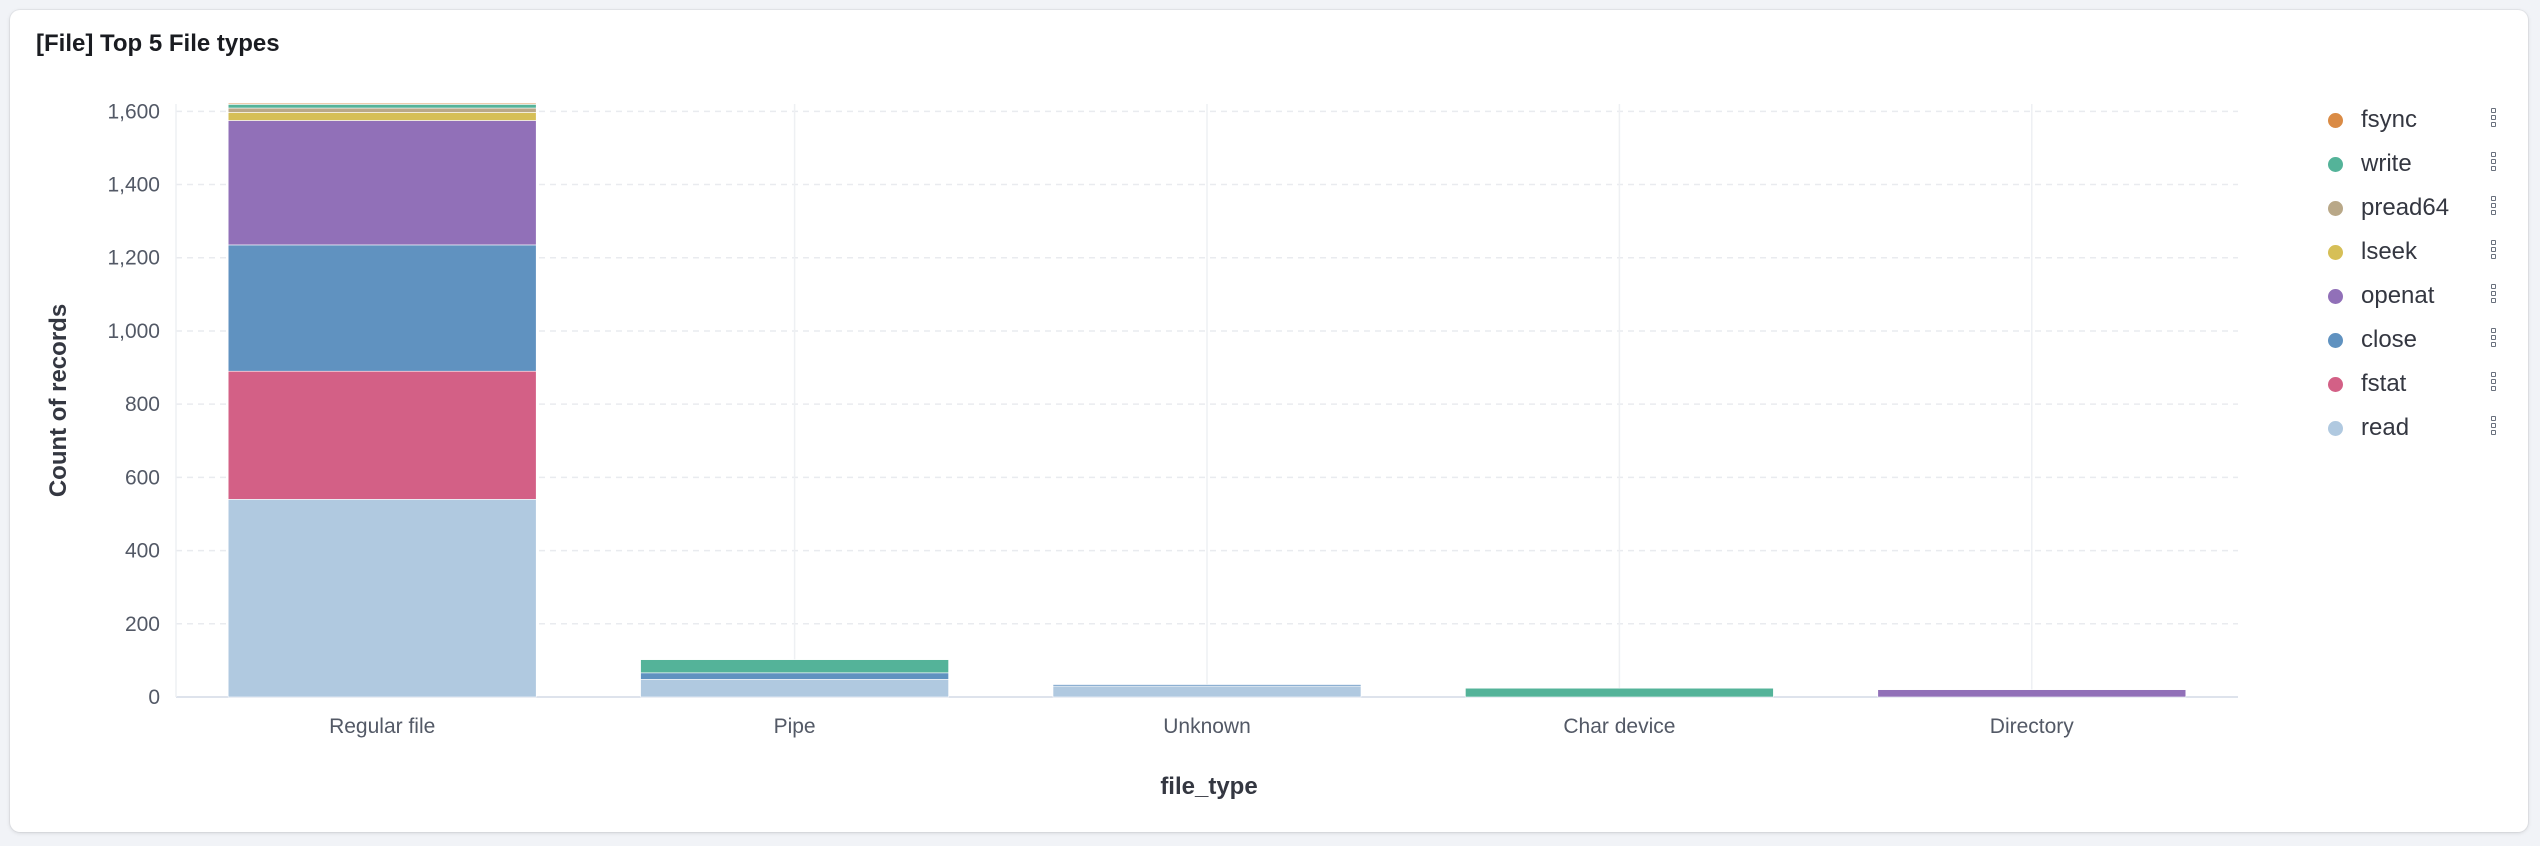 Image resolution: width=2540 pixels, height=846 pixels. Describe the element at coordinates (2389, 252) in the screenshot. I see `legend-label: lseek` at that location.